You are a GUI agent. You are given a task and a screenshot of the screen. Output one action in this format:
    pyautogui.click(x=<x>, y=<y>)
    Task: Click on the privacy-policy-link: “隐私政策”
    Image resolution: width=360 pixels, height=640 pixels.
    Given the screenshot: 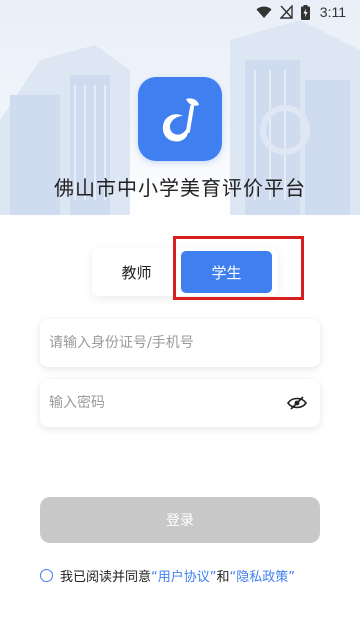 What is the action you would take?
    pyautogui.click(x=262, y=575)
    